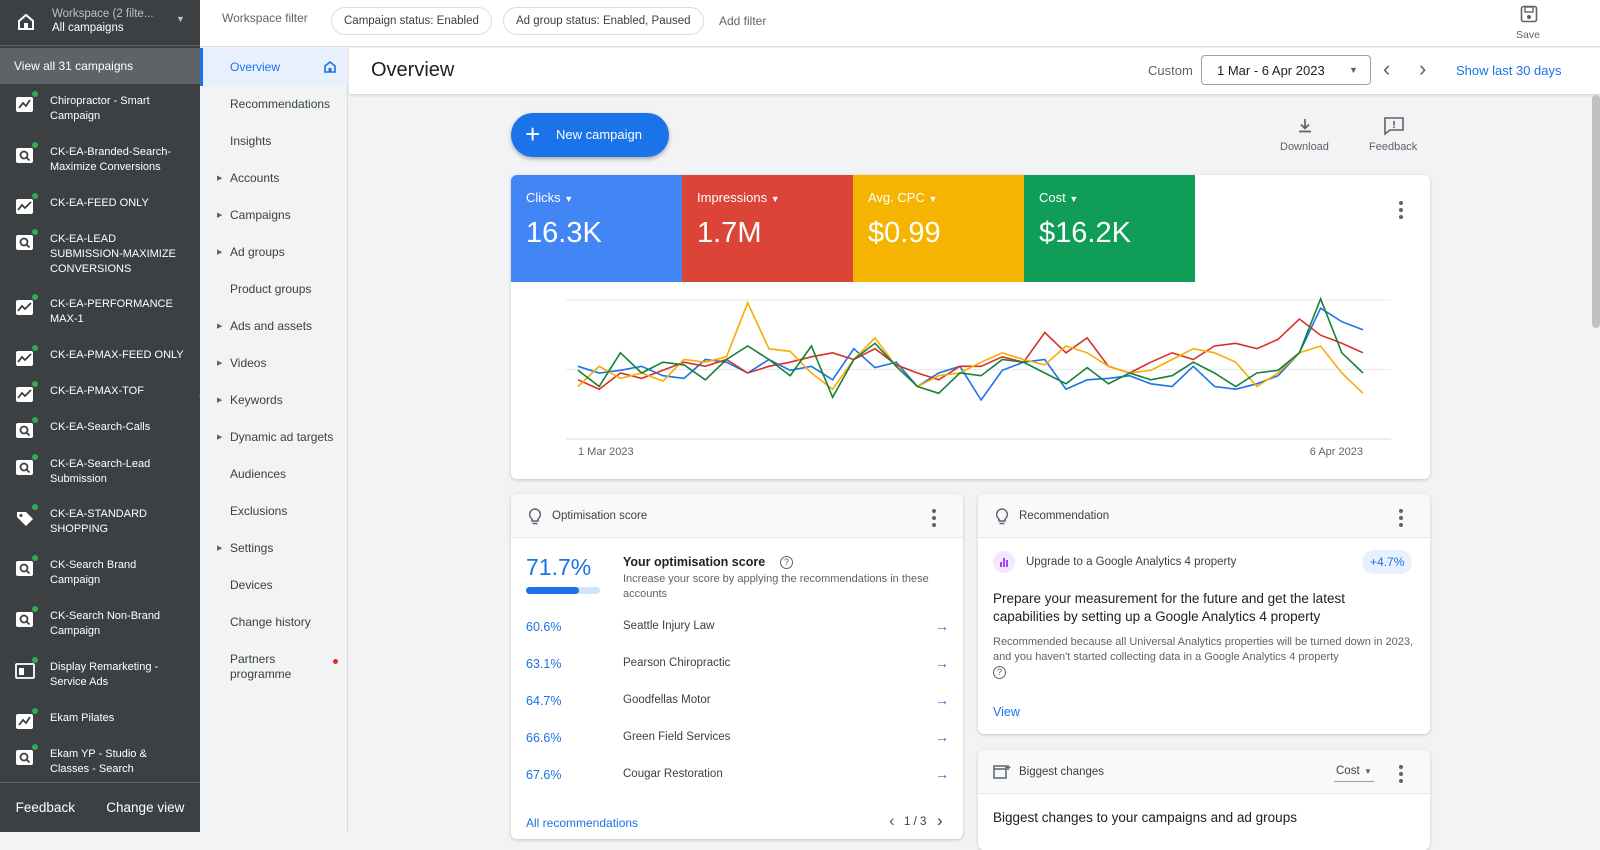  What do you see at coordinates (582, 823) in the screenshot?
I see `all-recommendations-link: All recommendations` at bounding box center [582, 823].